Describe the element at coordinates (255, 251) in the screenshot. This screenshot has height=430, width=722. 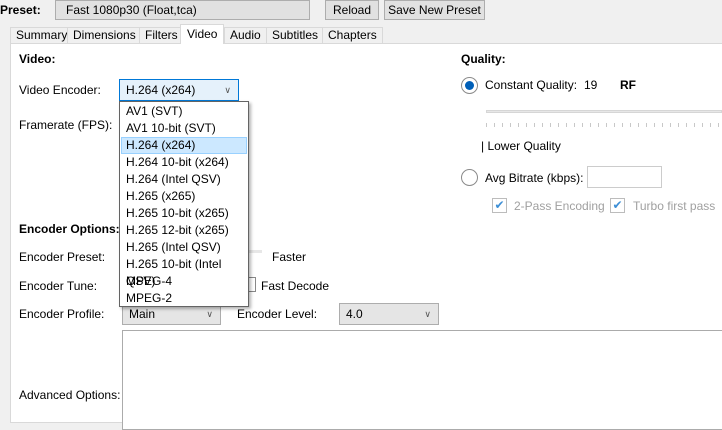
I see `encoder-preset-slider` at that location.